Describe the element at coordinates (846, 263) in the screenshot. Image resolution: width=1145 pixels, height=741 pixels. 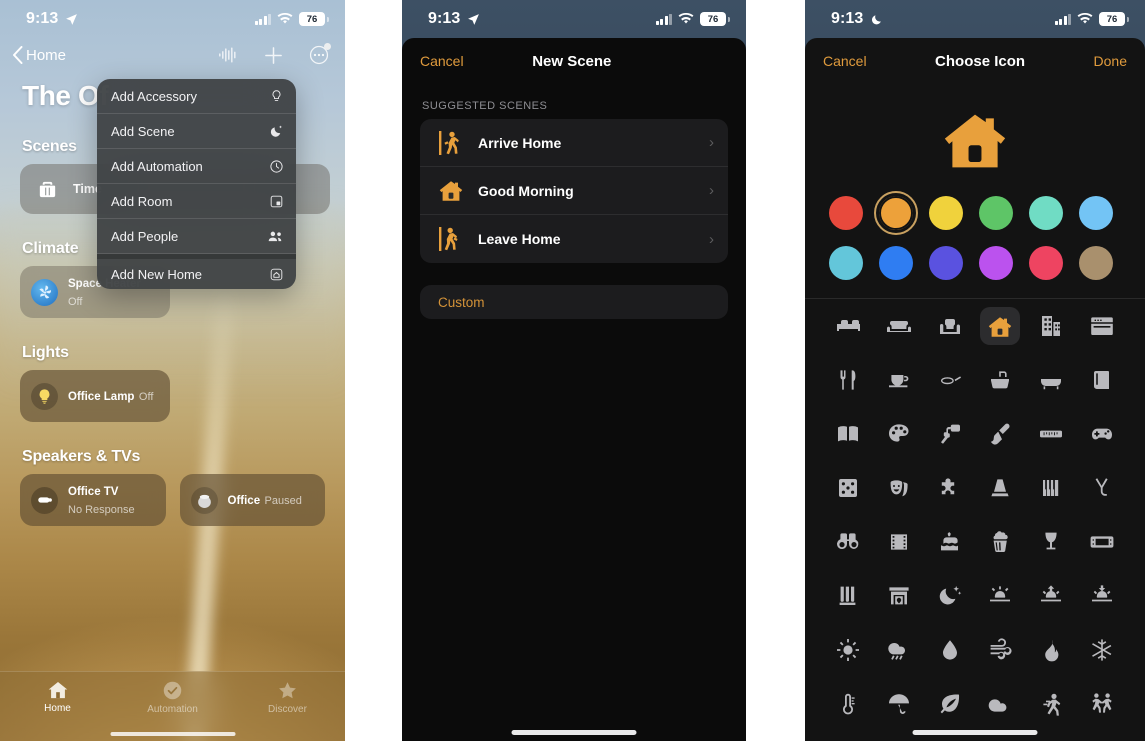
I see `color-swatch-cyan` at that location.